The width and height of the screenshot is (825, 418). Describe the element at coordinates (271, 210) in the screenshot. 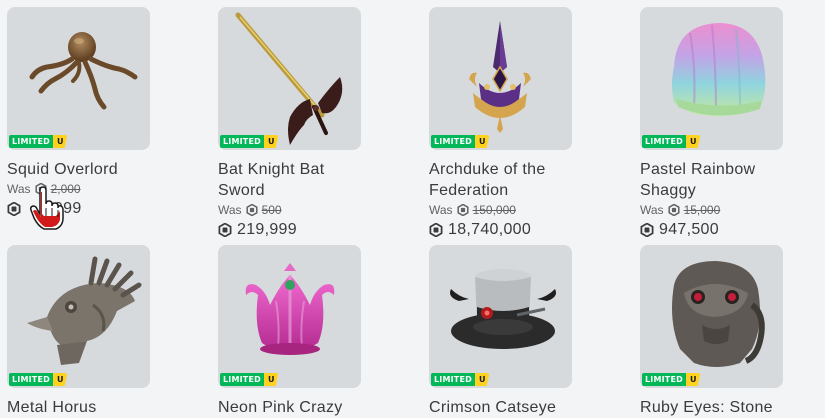

I see `was-price: 500` at that location.